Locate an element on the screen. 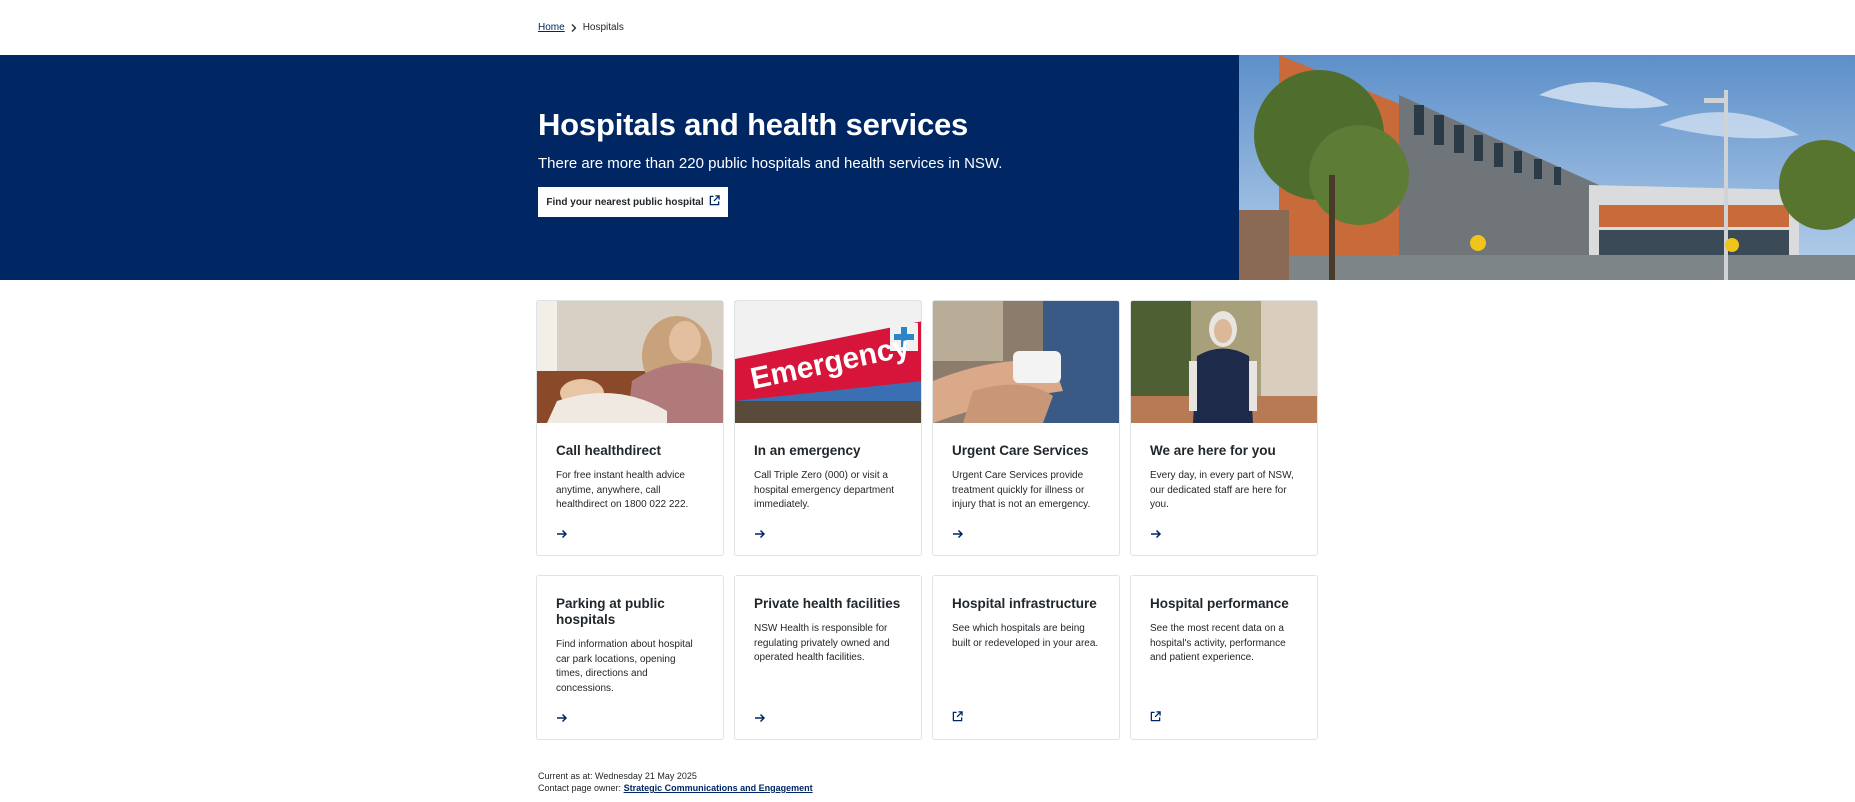  current-as-at: Current as at: Wednesday 21 May 2025 is located at coordinates (617, 776).